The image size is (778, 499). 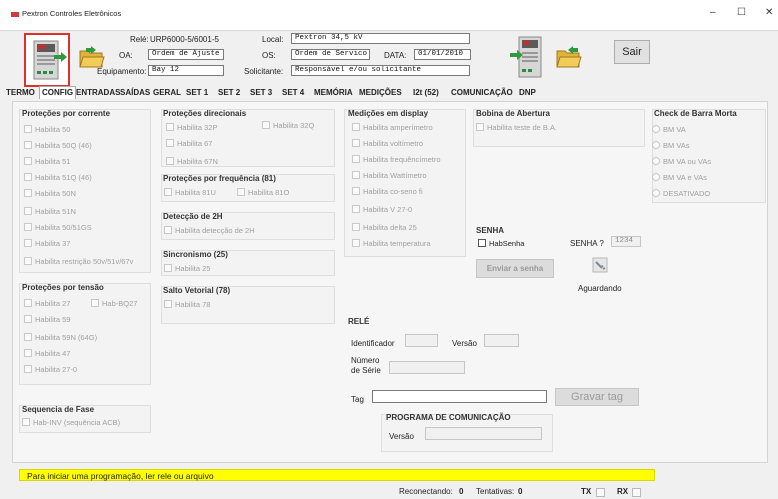 I want to click on chk-habilita-47: Habilita 47, so click(x=47, y=353).